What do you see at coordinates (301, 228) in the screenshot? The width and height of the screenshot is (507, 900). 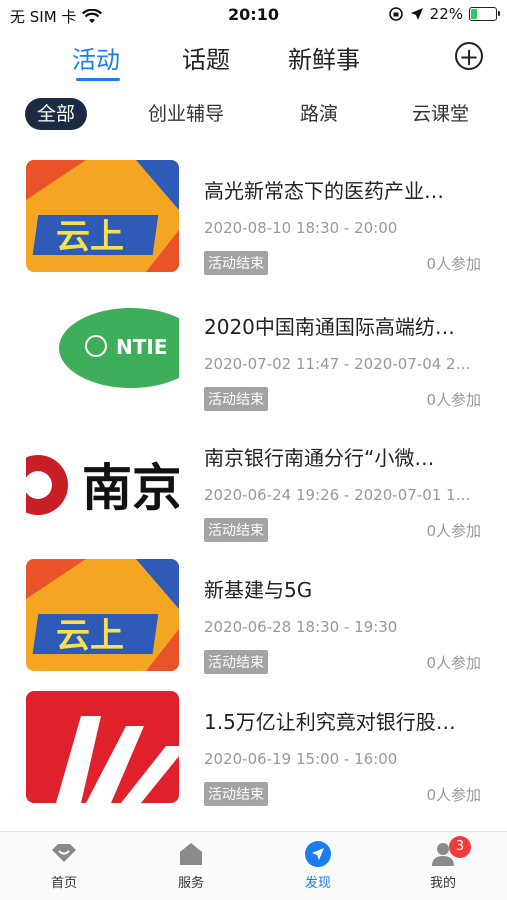 I see `event-time: 2020-08-10 18:30 - 20:00` at bounding box center [301, 228].